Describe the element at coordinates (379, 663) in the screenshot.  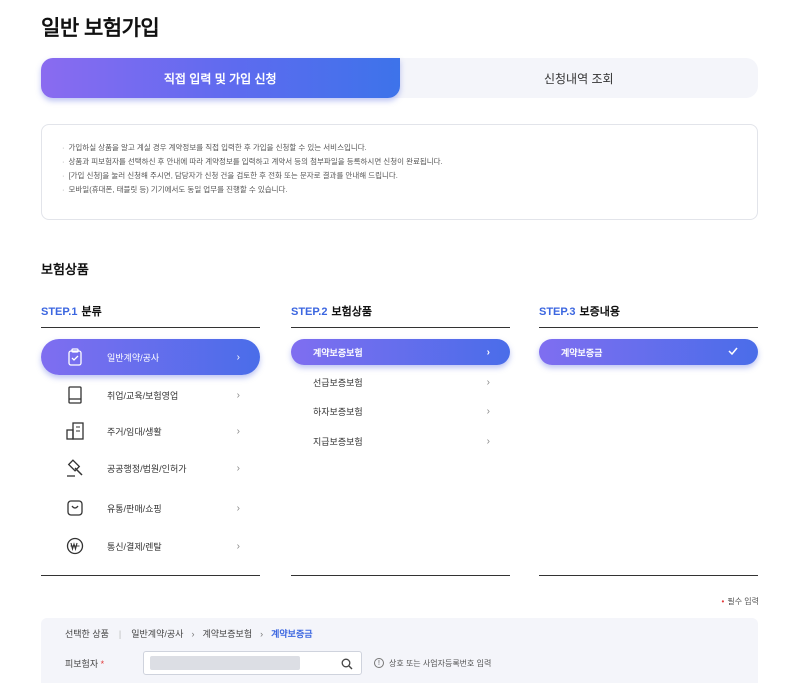
I see `info-icon: !` at that location.